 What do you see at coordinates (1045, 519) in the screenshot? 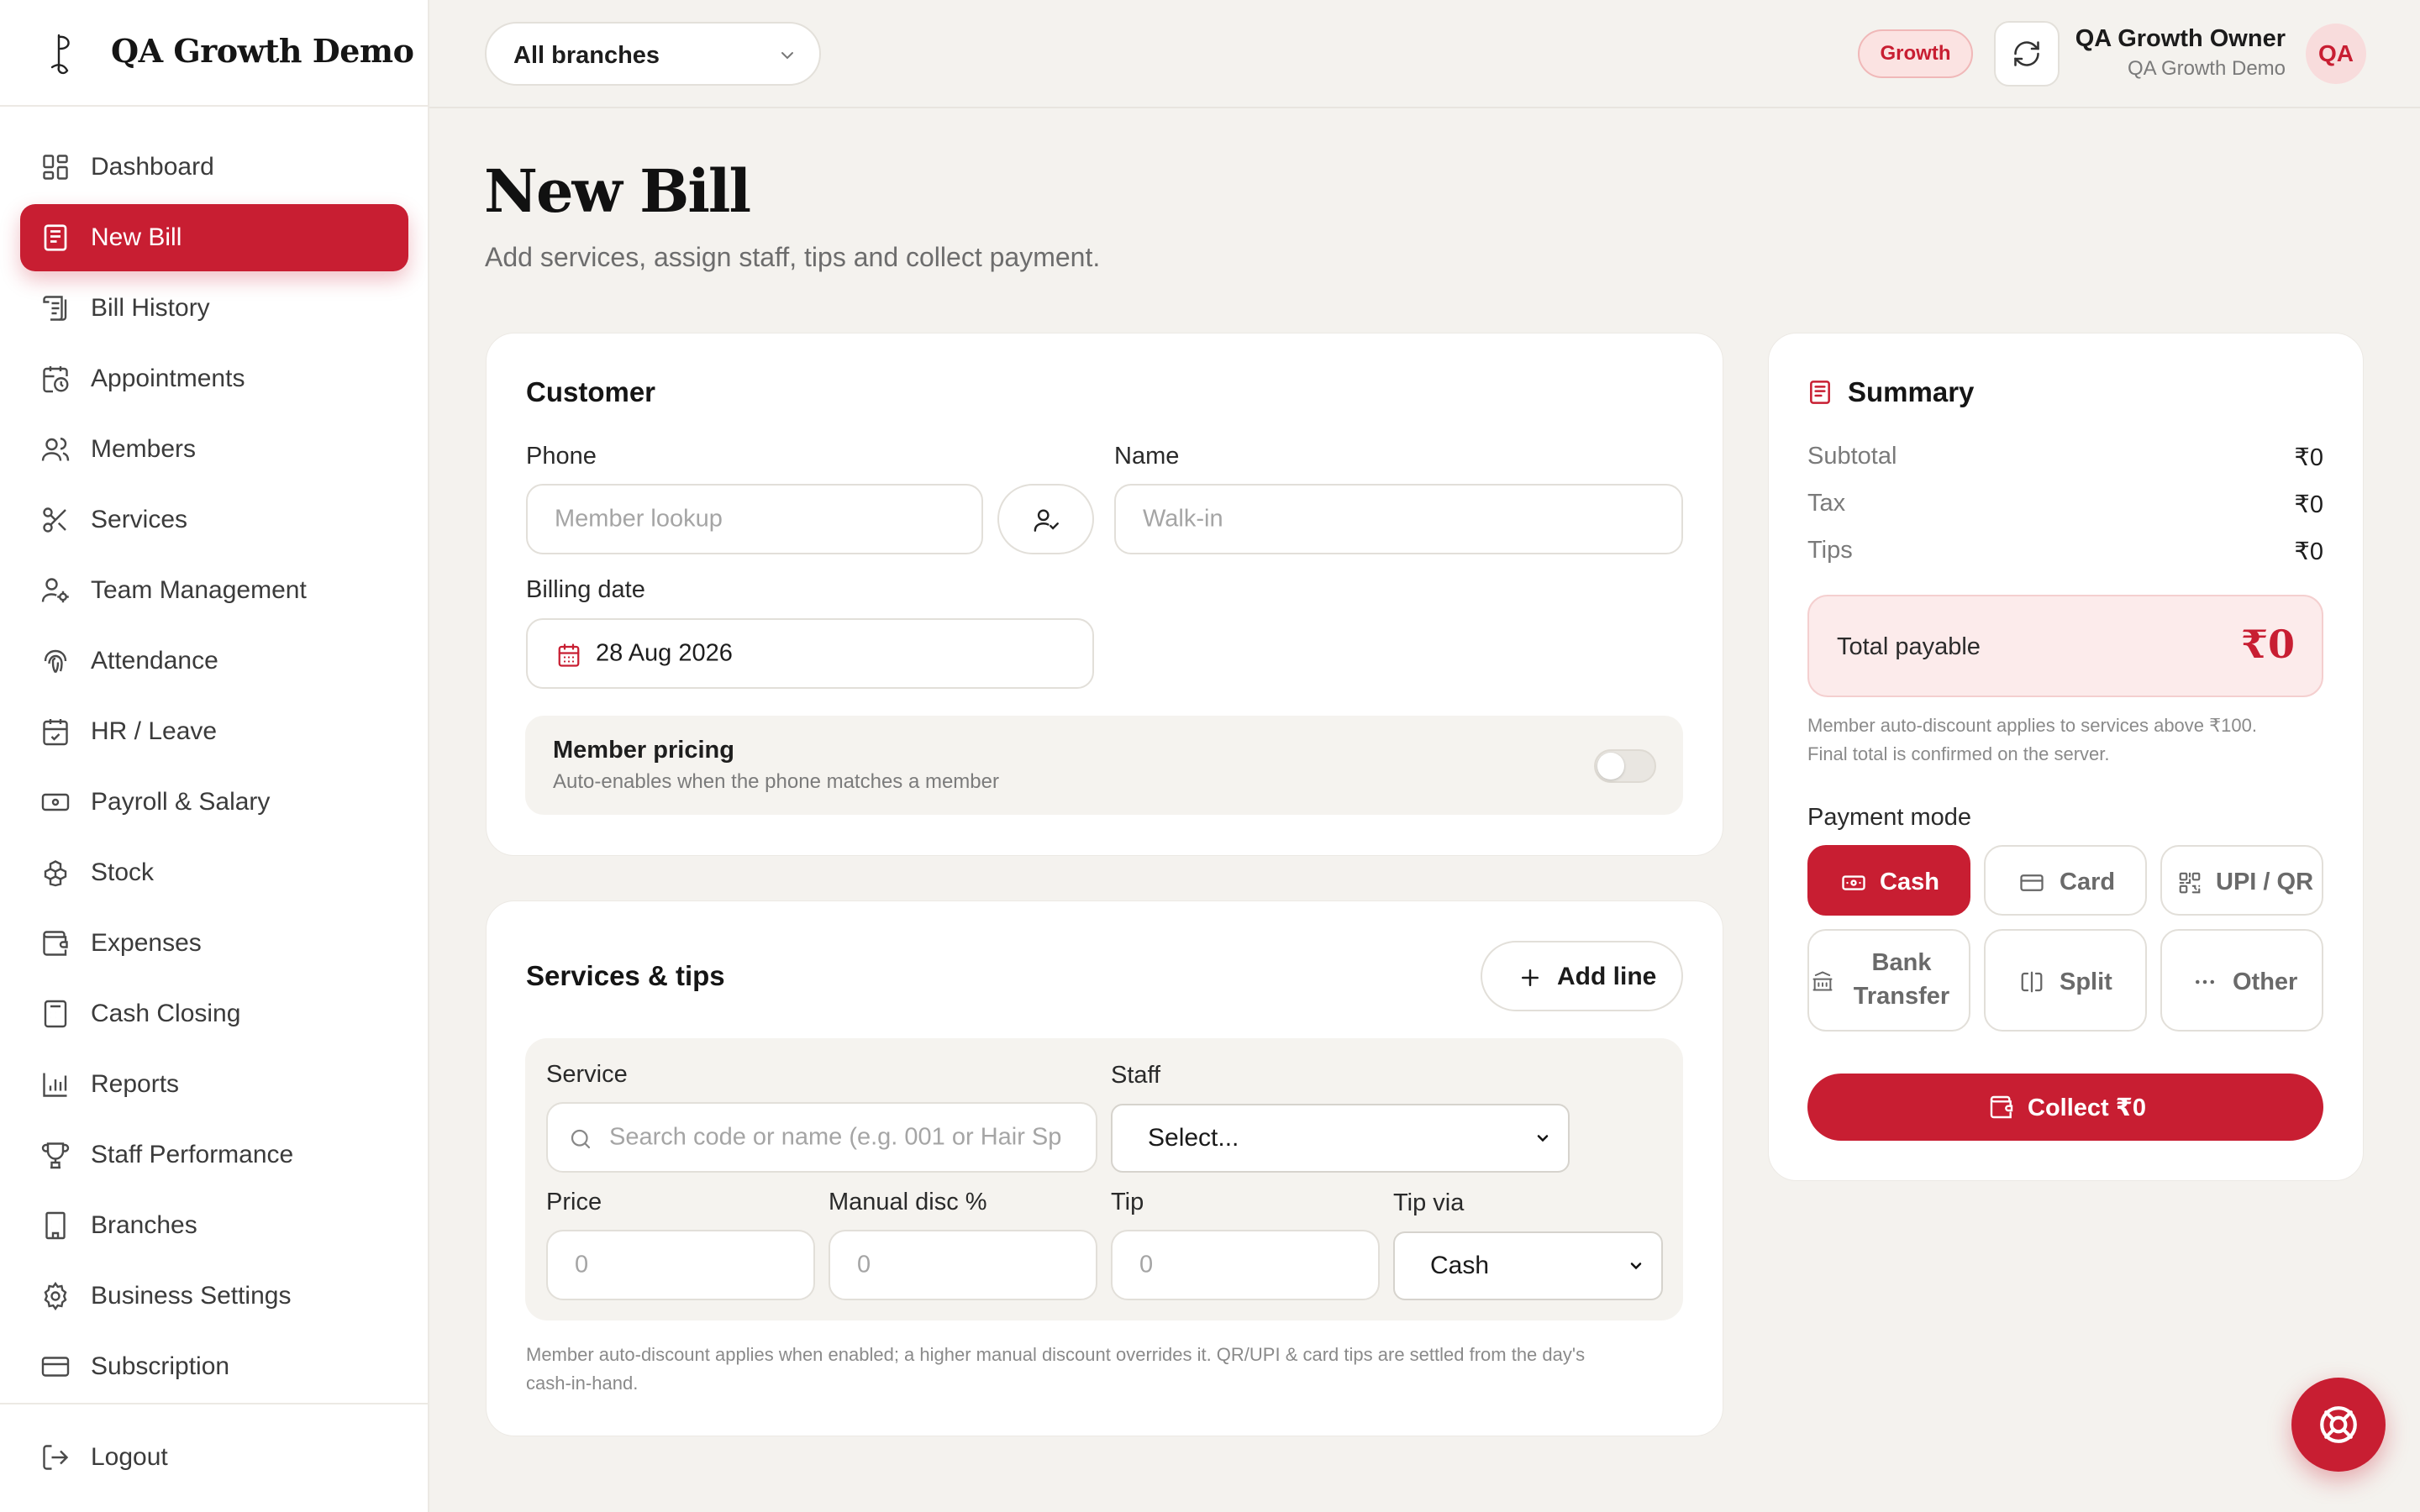
I see `member-lookup-button` at bounding box center [1045, 519].